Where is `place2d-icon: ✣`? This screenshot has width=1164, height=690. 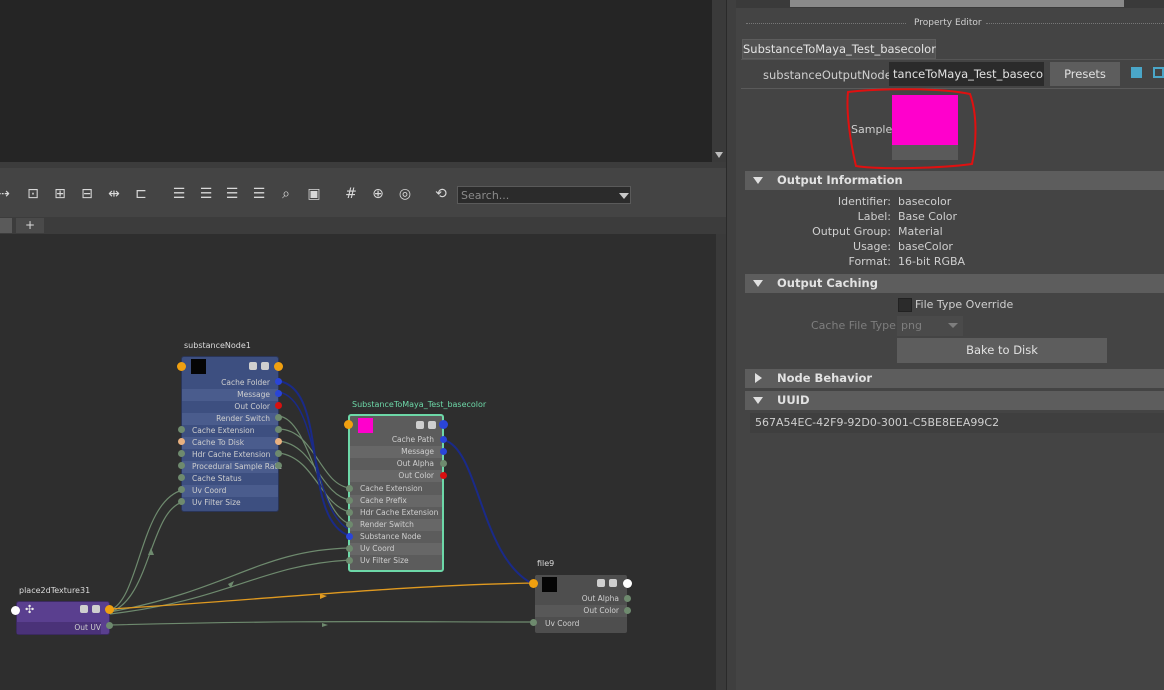 place2d-icon: ✣ is located at coordinates (30, 609).